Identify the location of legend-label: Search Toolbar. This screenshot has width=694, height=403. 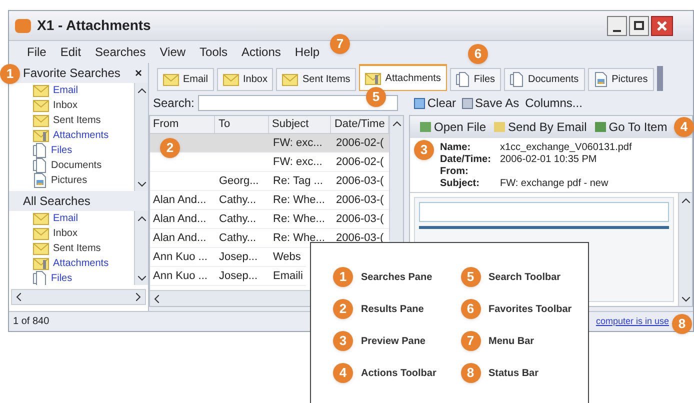
(524, 277).